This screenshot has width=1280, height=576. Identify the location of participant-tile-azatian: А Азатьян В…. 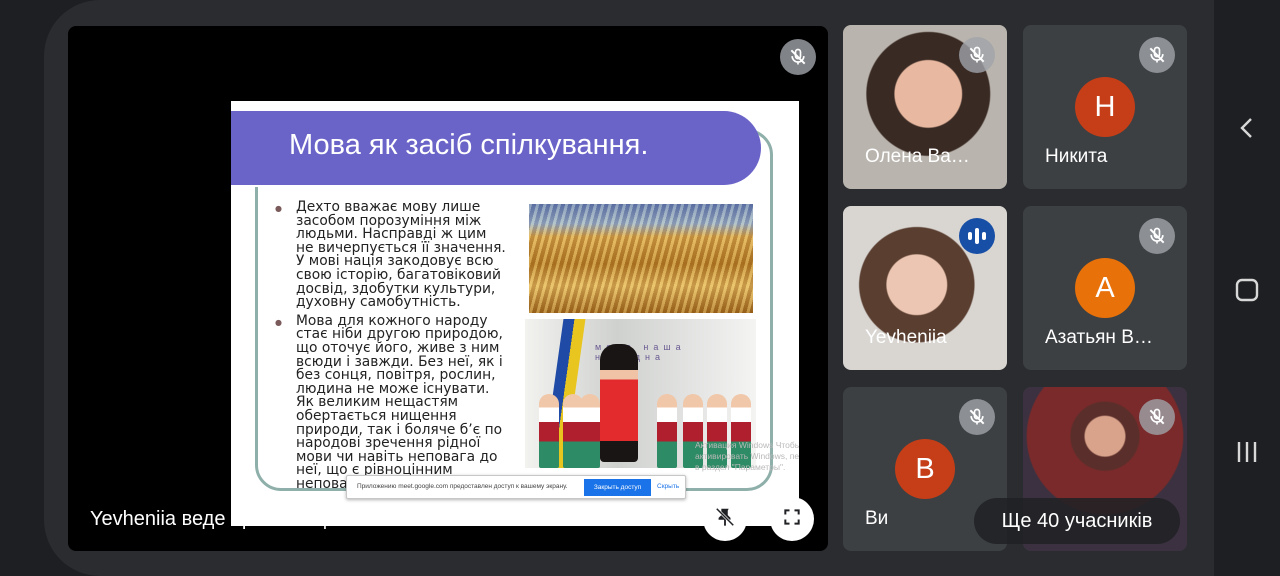
(1105, 288).